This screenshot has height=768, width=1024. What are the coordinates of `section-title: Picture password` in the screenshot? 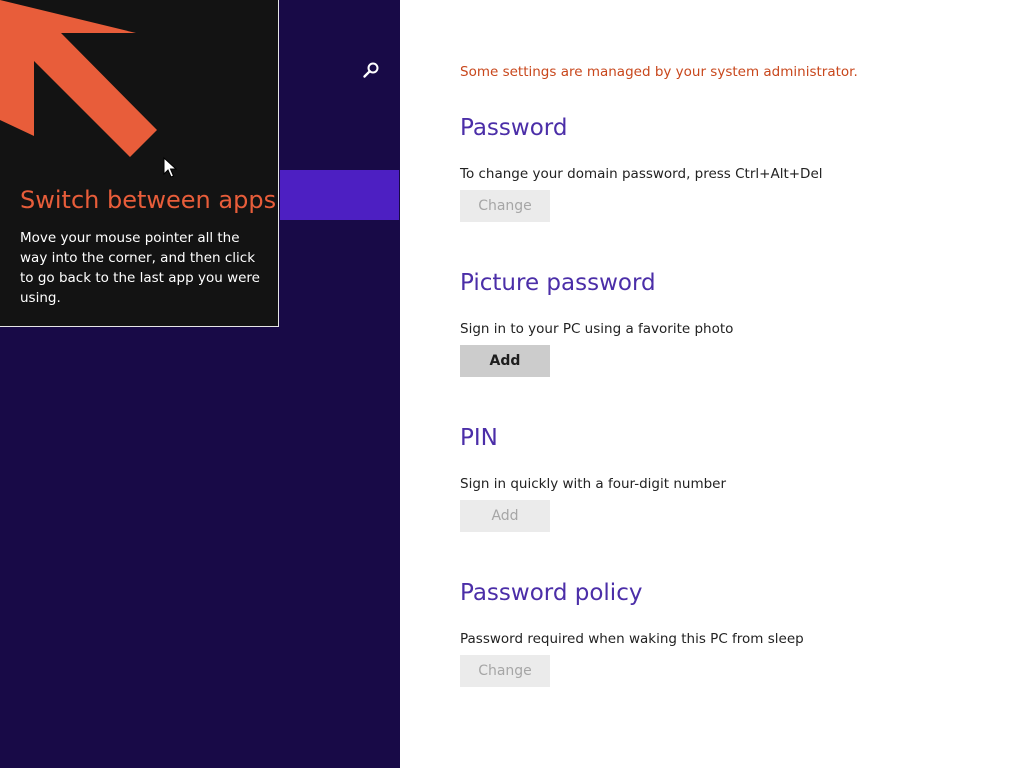 It's located at (558, 283).